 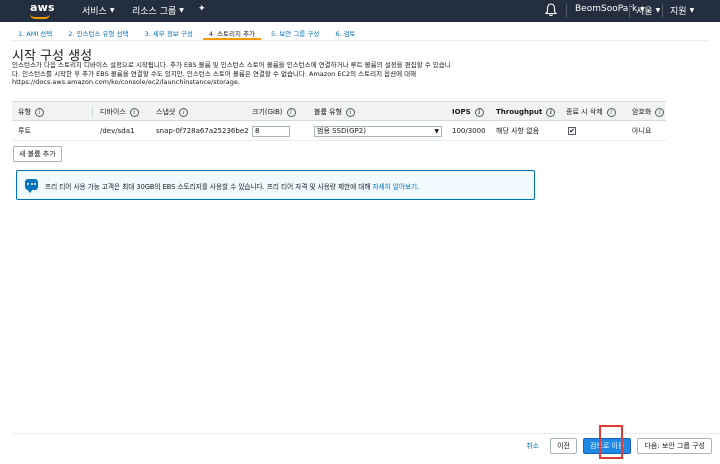 I want to click on wizard-step-storage: 4. 스토리지 추가, so click(x=232, y=32).